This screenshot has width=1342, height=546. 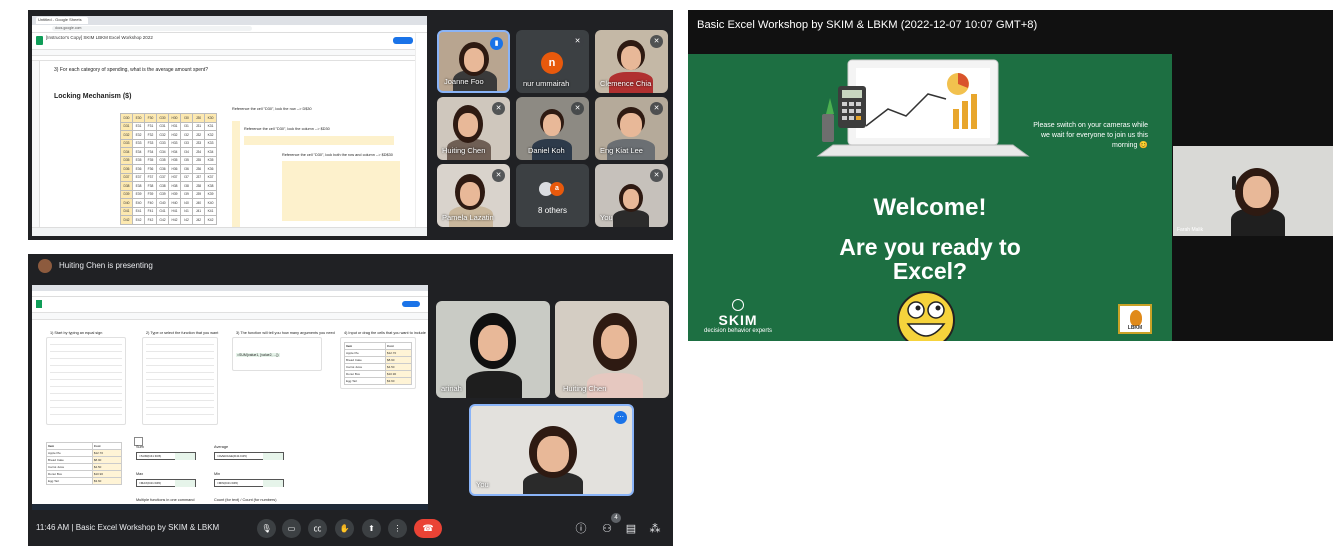 I want to click on self-tile: ✕ You, so click(x=631, y=195).